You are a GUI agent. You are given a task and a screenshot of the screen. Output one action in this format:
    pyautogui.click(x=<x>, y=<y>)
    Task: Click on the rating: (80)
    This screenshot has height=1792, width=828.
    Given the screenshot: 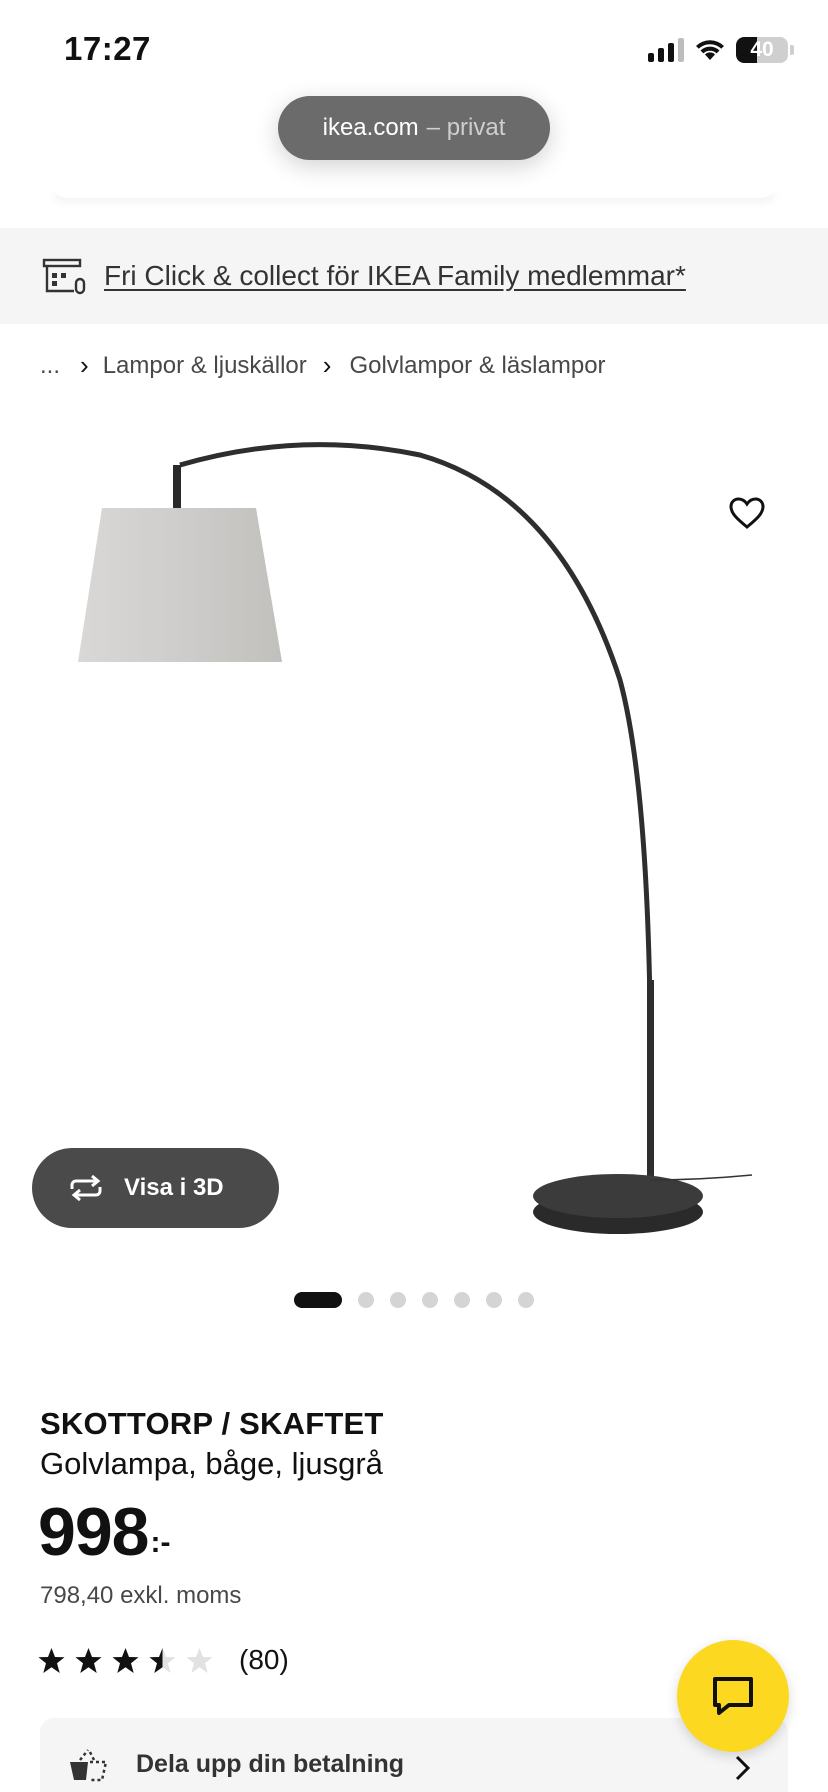 What is the action you would take?
    pyautogui.click(x=163, y=1660)
    